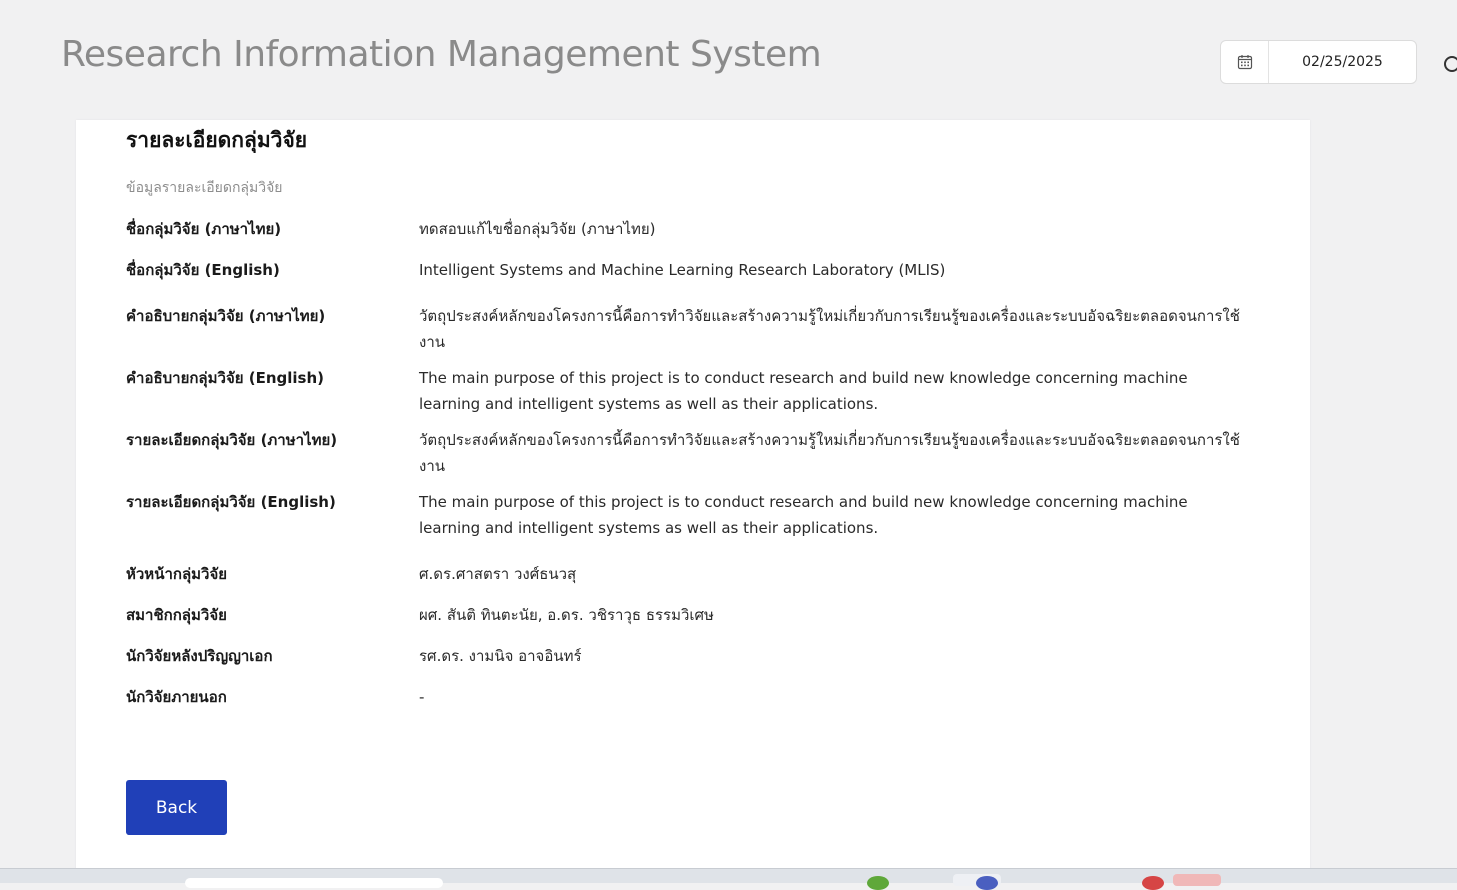 The width and height of the screenshot is (1457, 890). Describe the element at coordinates (203, 270) in the screenshot. I see `field-label: ชื่อกลุ่มวิจัย (English)` at that location.